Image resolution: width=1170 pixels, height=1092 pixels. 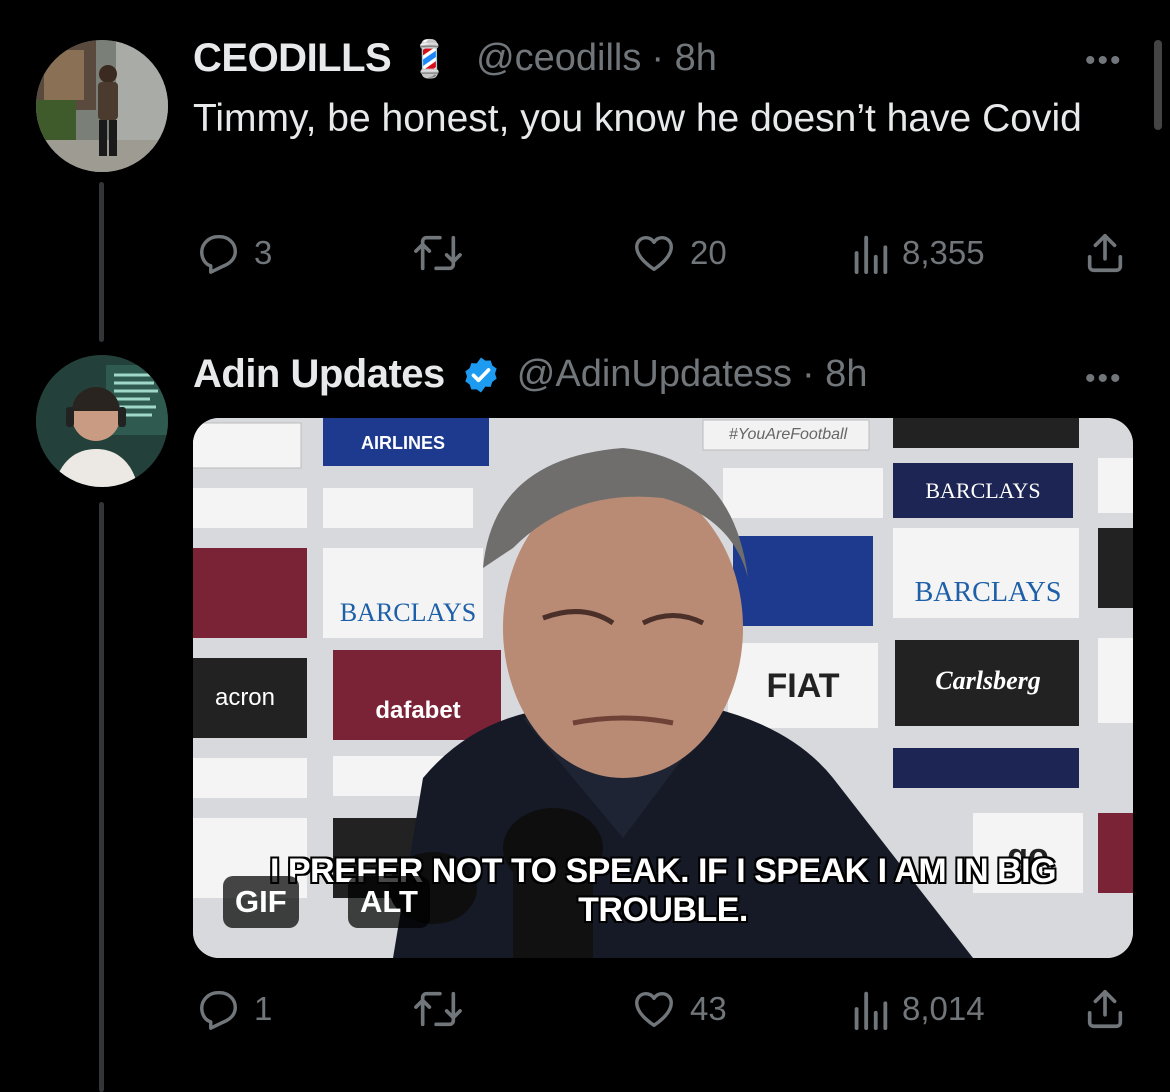 What do you see at coordinates (263, 1008) in the screenshot?
I see `reply-count: 1` at bounding box center [263, 1008].